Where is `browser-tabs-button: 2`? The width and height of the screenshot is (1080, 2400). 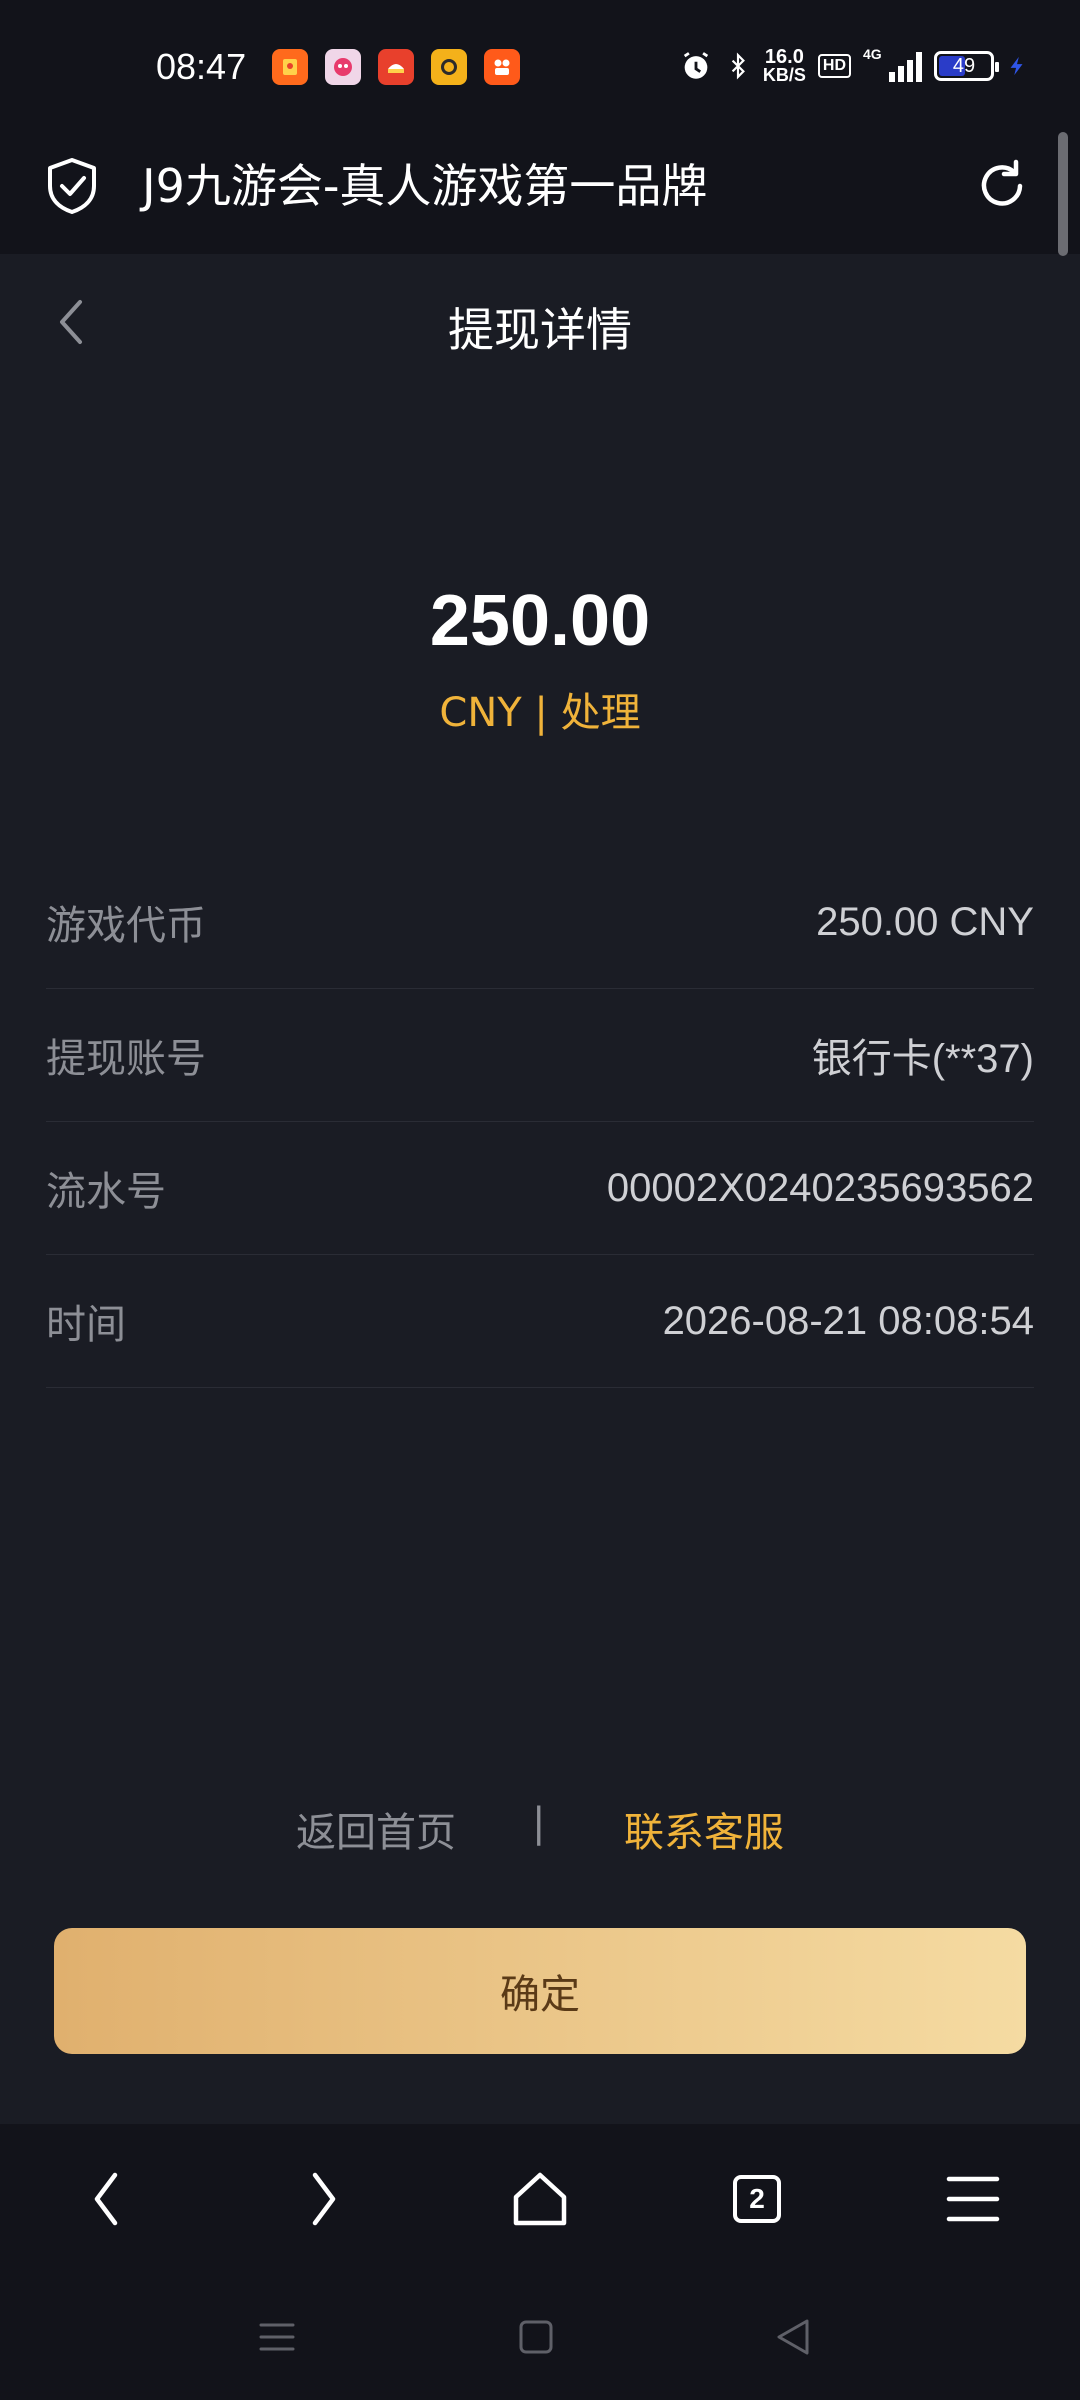
browser-tabs-button: 2 is located at coordinates (757, 2199).